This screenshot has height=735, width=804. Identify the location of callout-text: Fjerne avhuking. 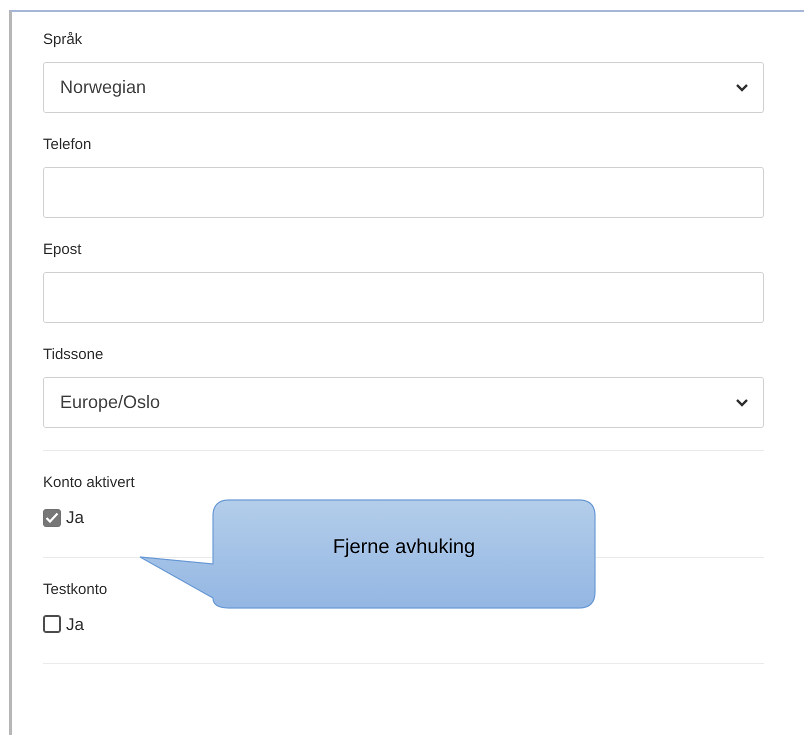
(404, 547).